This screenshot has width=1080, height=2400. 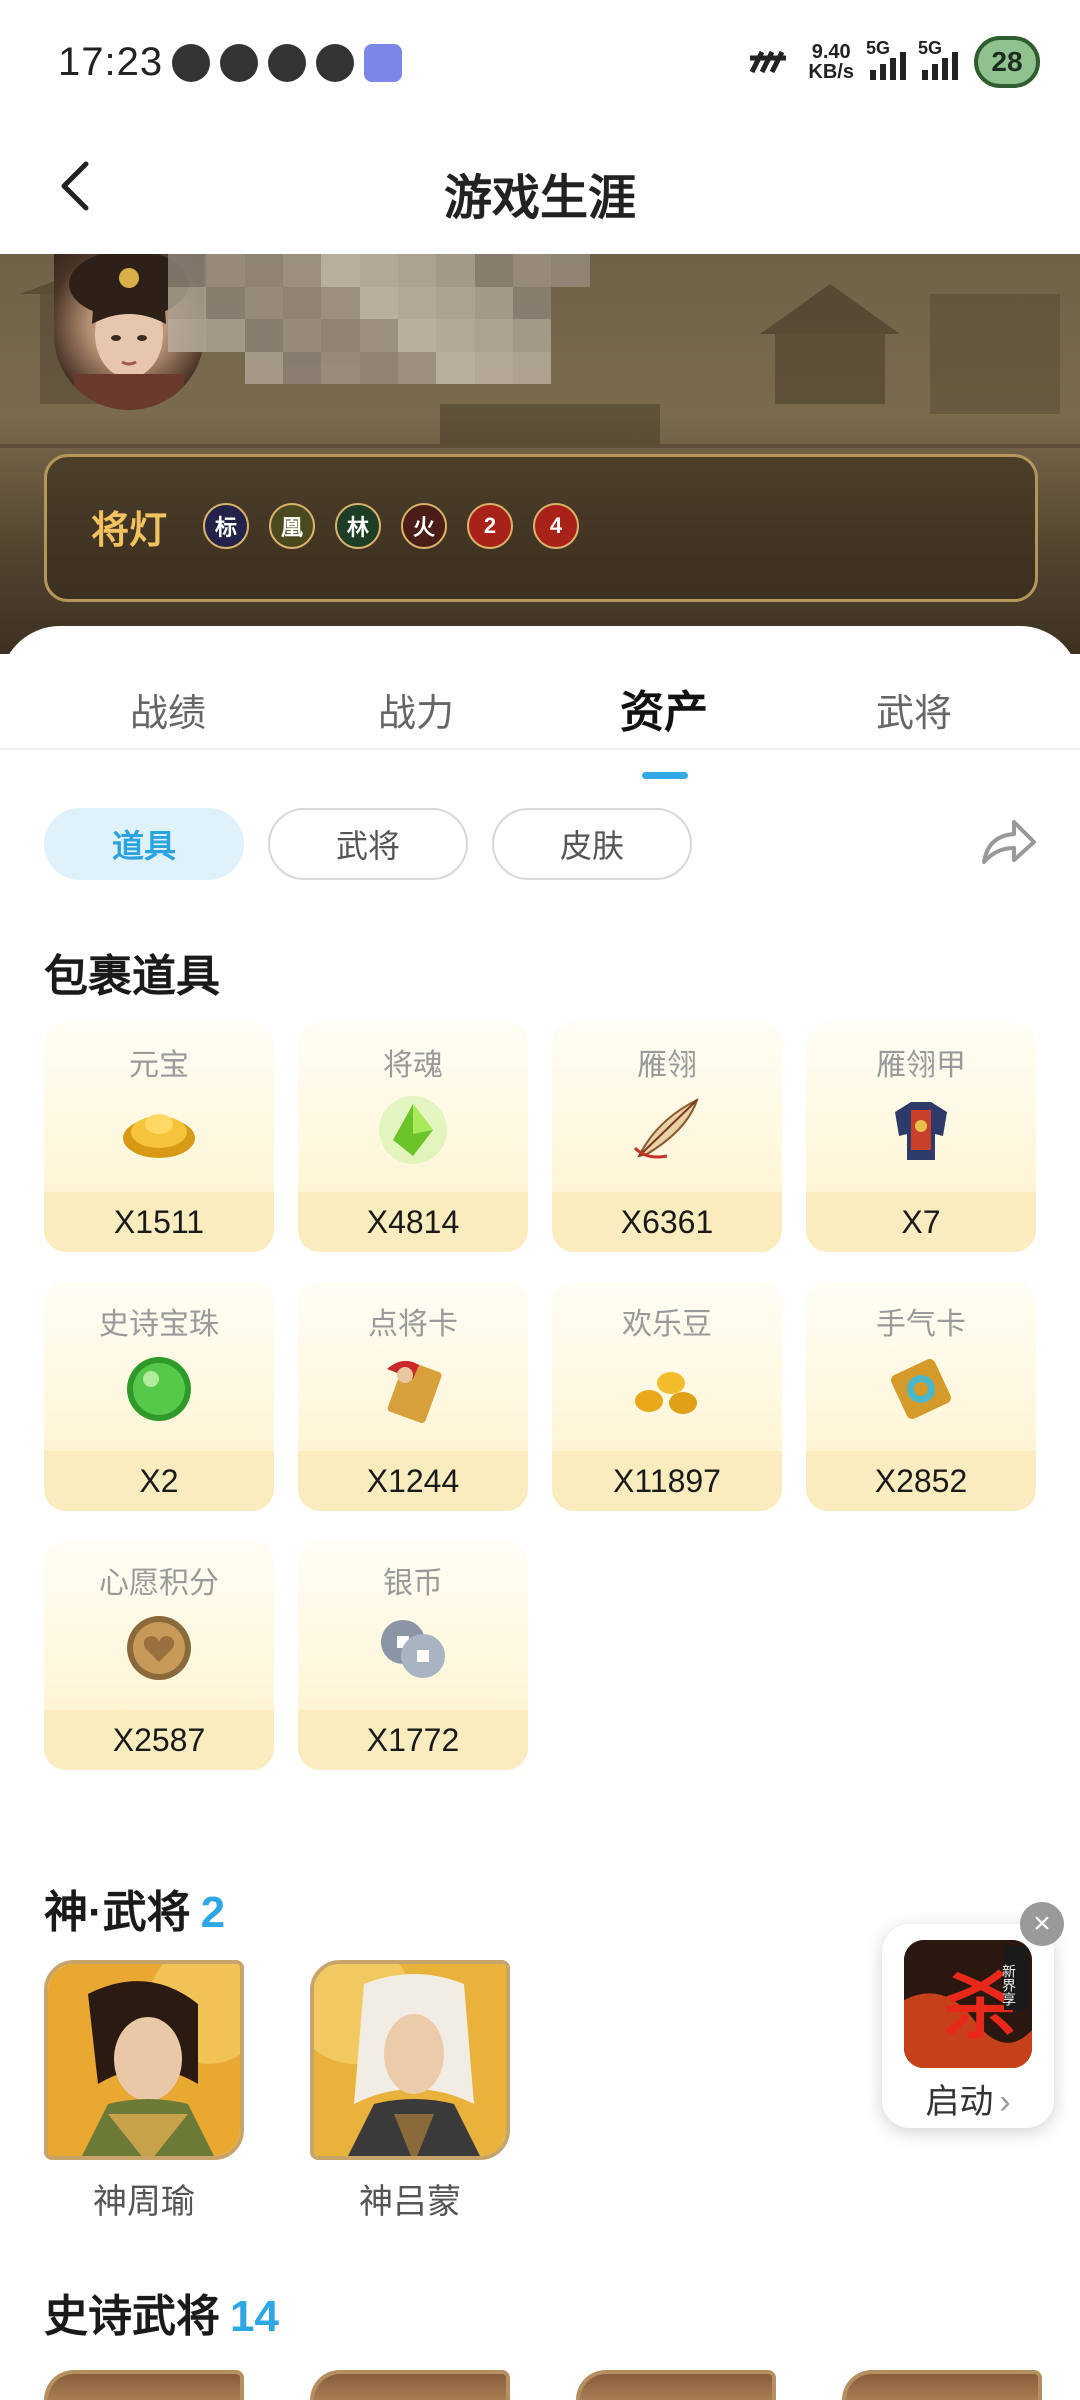 I want to click on filter-chips: 道具 武将 皮肤, so click(x=368, y=844).